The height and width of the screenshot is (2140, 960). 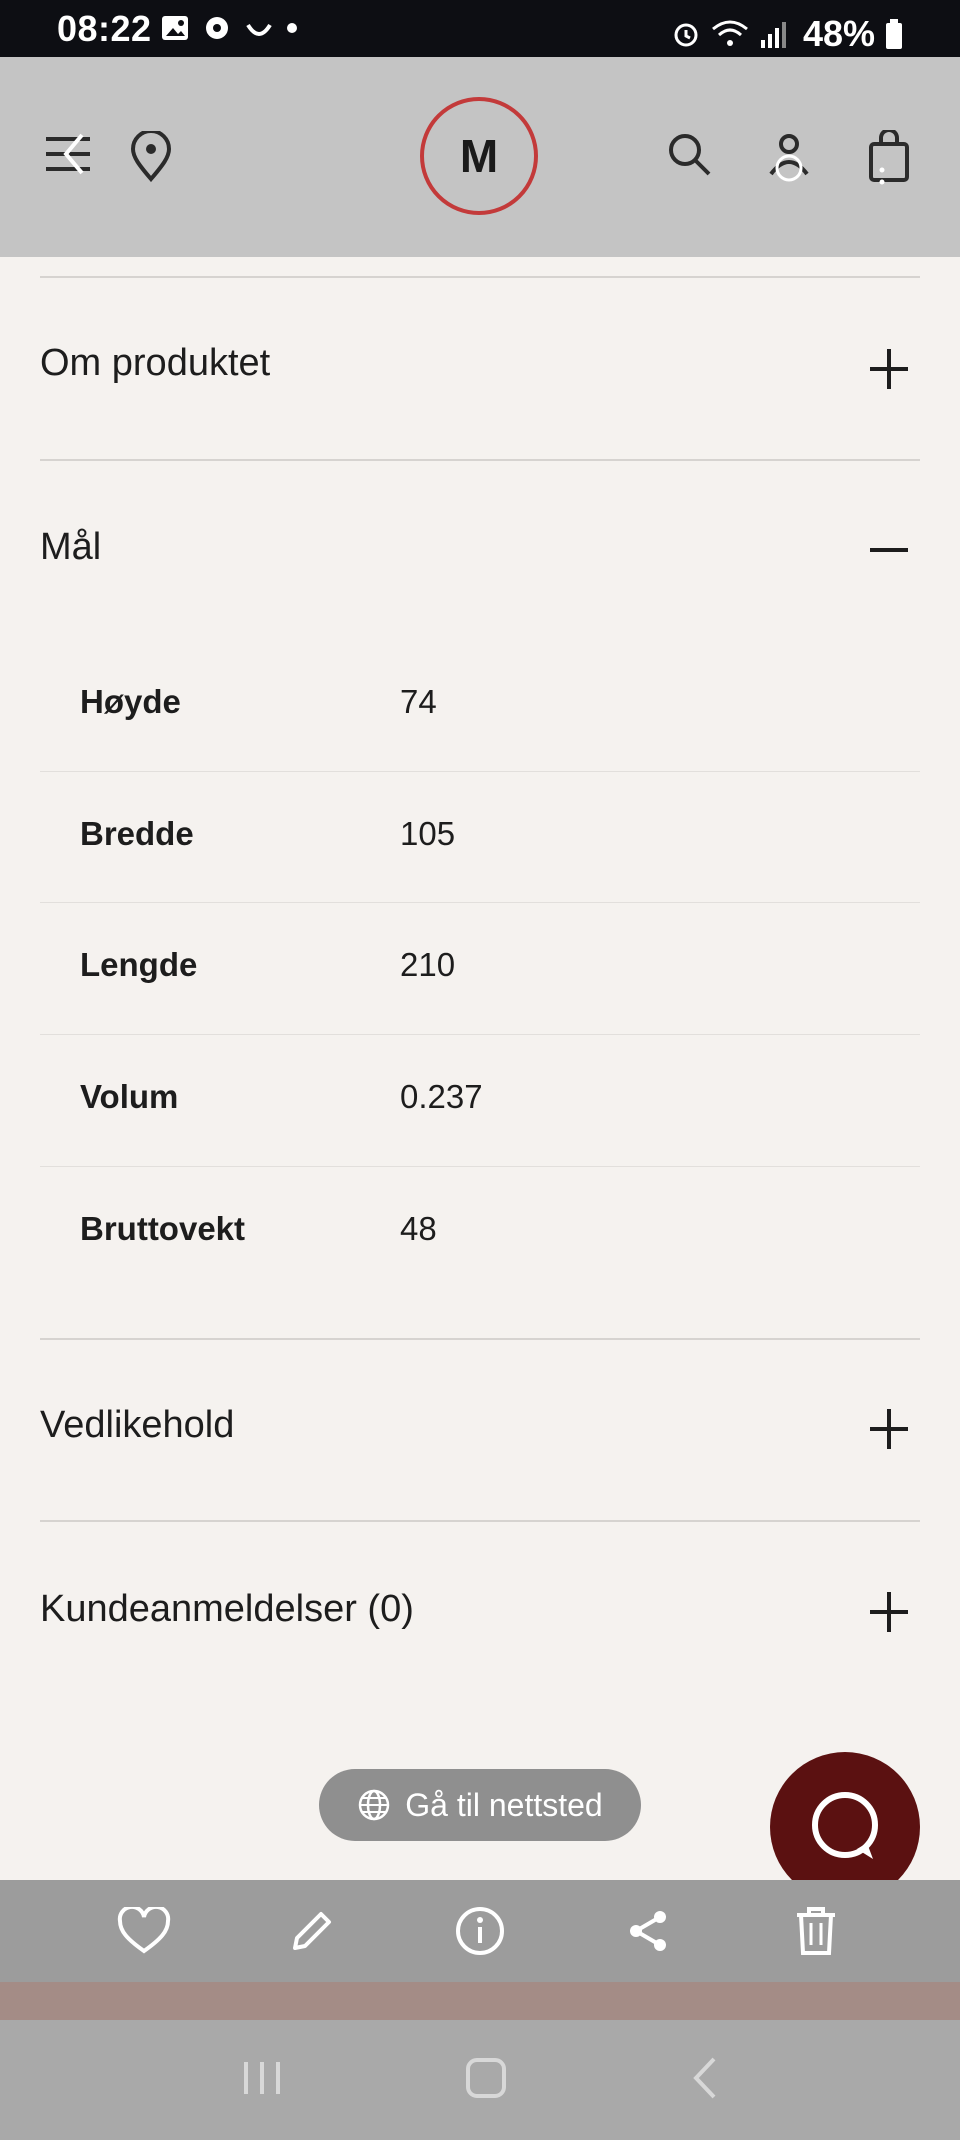 I want to click on settings-icon, so click(x=217, y=28).